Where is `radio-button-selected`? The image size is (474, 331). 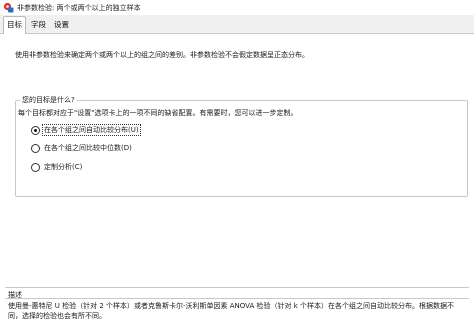
radio-button-selected is located at coordinates (35, 130).